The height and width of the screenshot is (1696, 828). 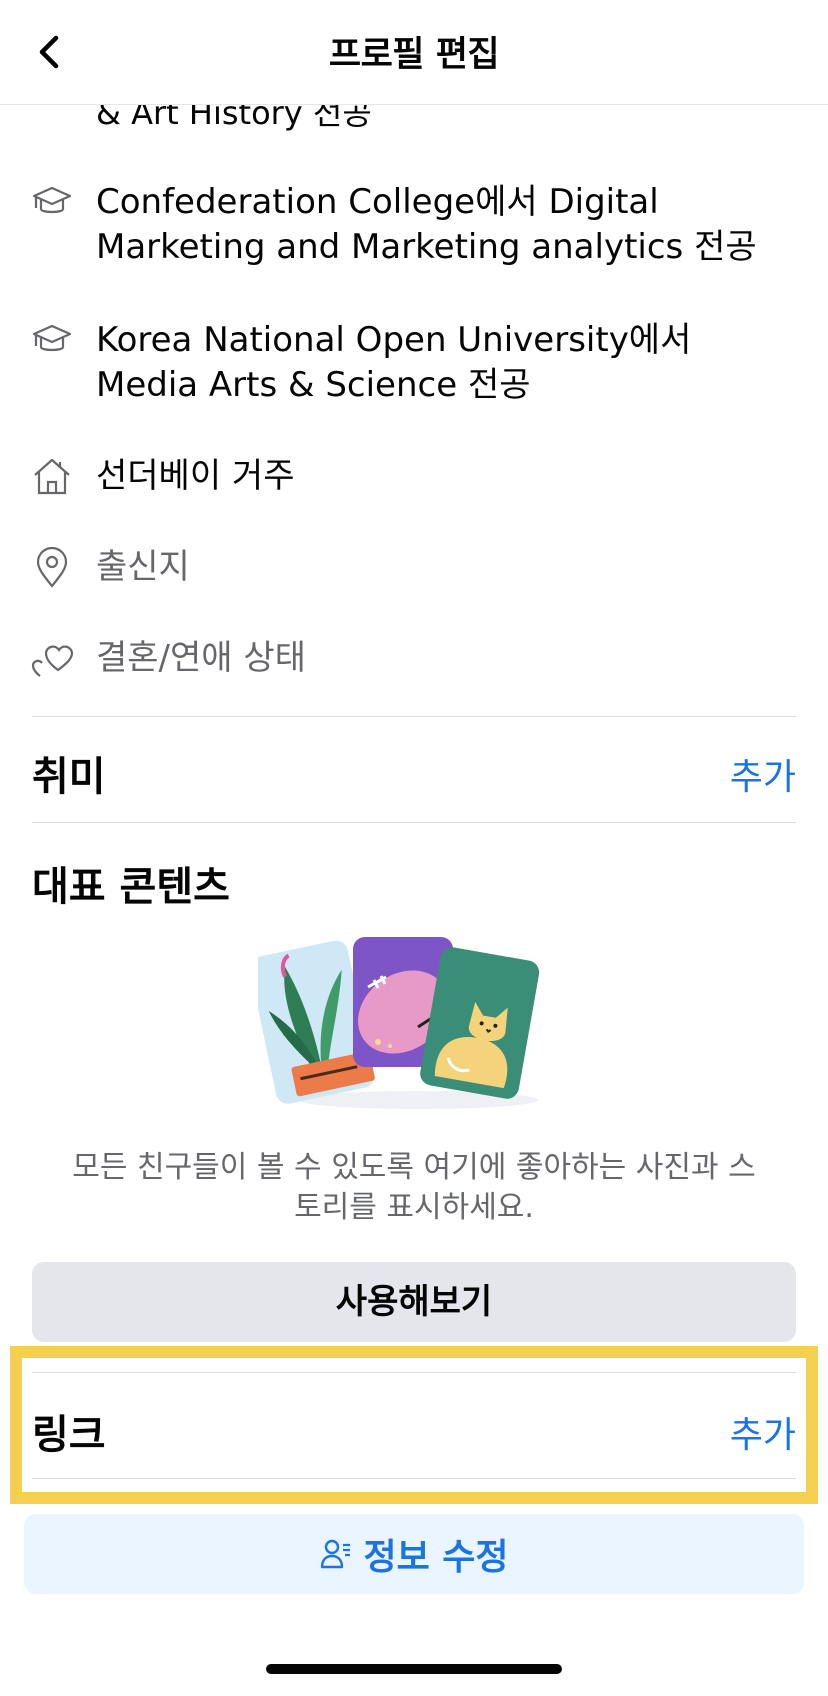 I want to click on edit-info-label: 정보 수정, so click(x=436, y=1557).